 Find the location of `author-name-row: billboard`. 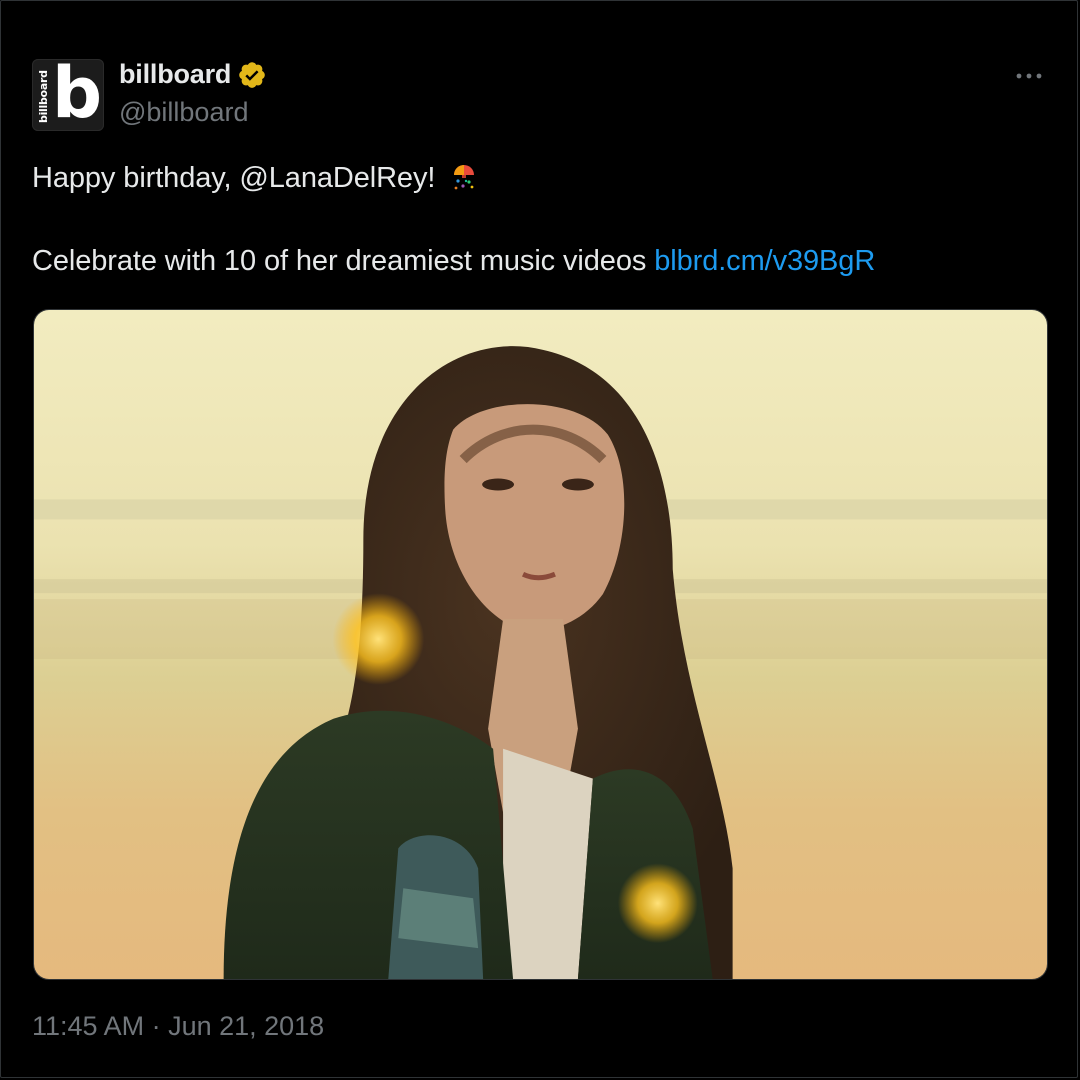

author-name-row: billboard is located at coordinates (193, 74).